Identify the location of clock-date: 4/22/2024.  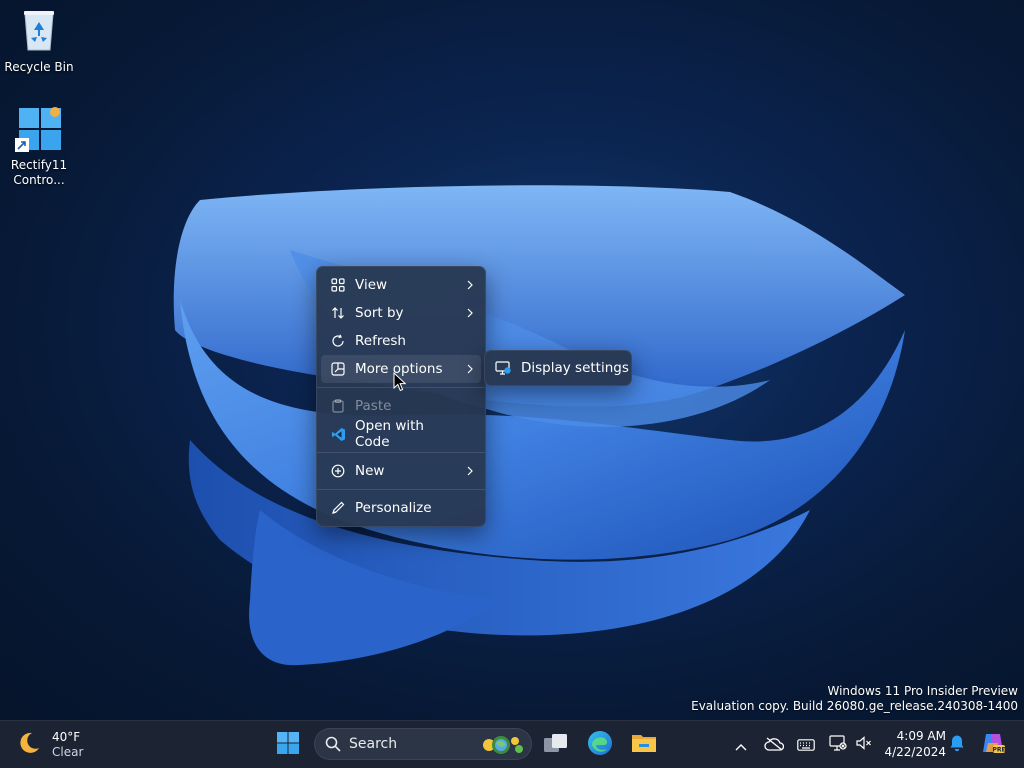
(915, 752).